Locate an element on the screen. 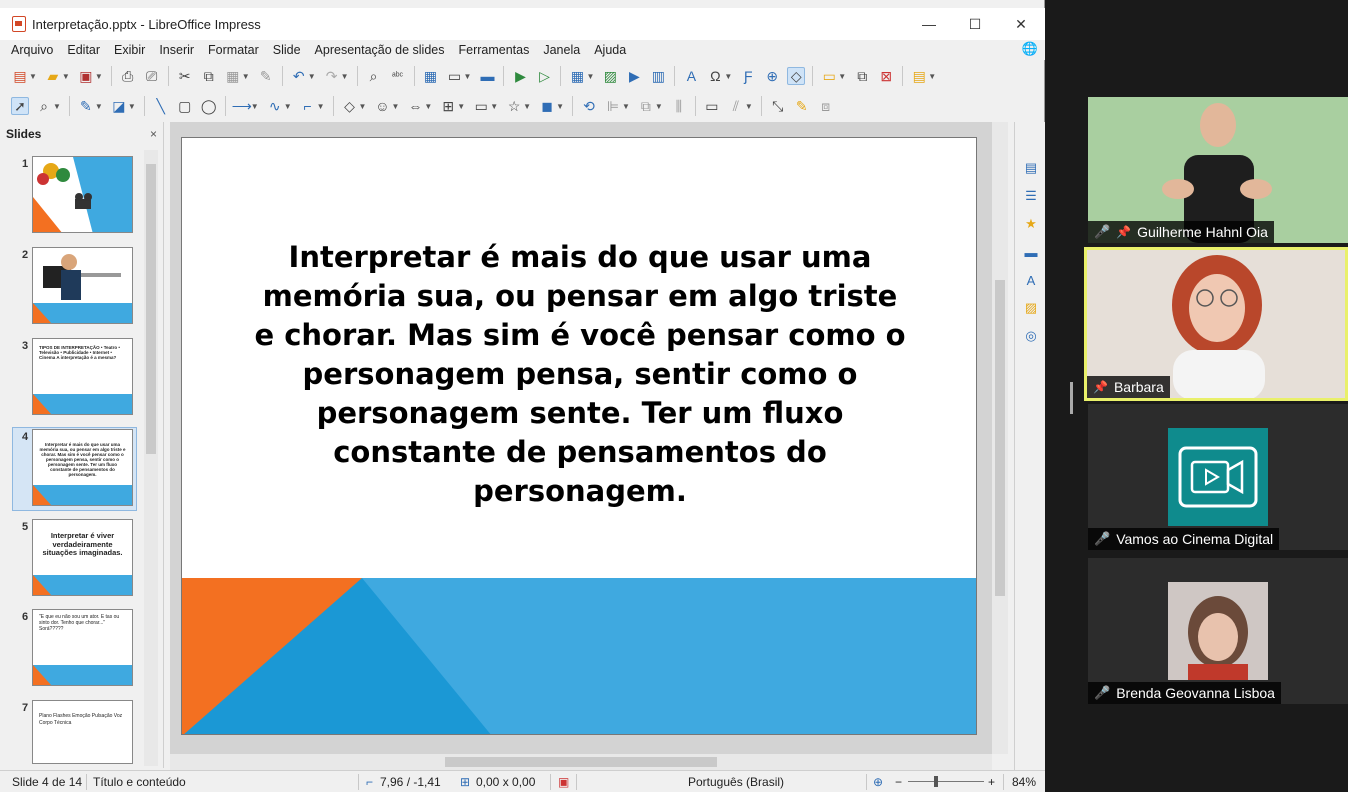 This screenshot has width=1348, height=792. display-views-icon: ▭ is located at coordinates (455, 76).